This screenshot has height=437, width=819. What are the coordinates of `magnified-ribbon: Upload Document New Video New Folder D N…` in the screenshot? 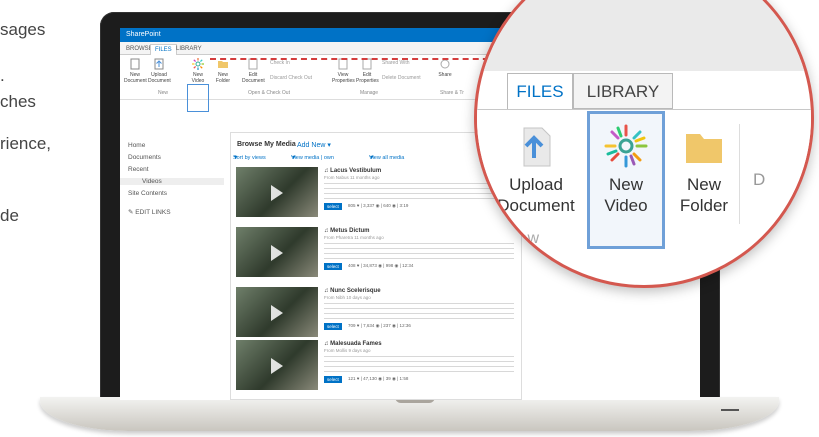 It's located at (644, 179).